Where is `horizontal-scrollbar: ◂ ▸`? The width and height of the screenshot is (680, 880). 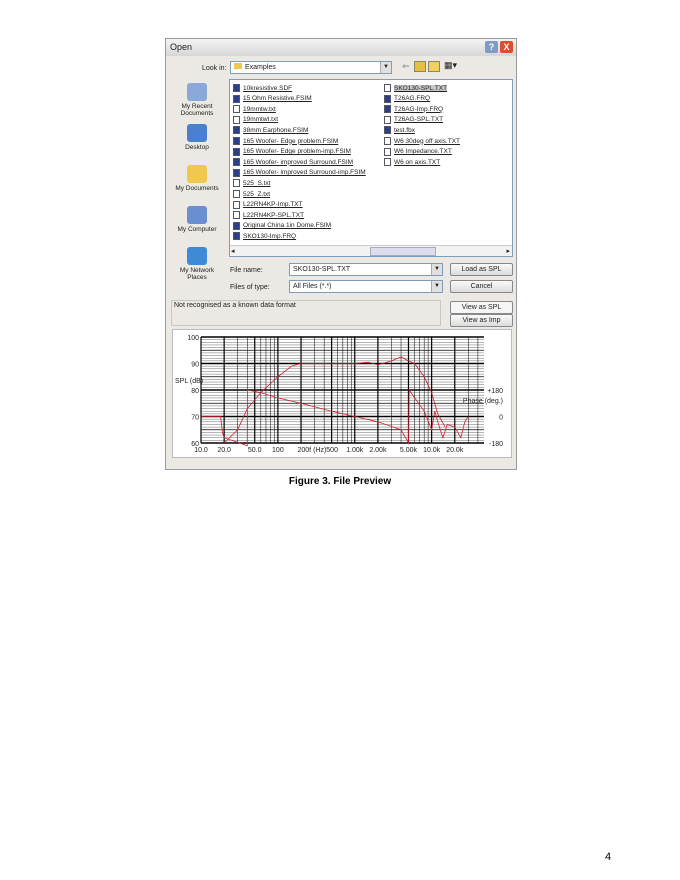
horizontal-scrollbar: ◂ ▸ is located at coordinates (371, 250).